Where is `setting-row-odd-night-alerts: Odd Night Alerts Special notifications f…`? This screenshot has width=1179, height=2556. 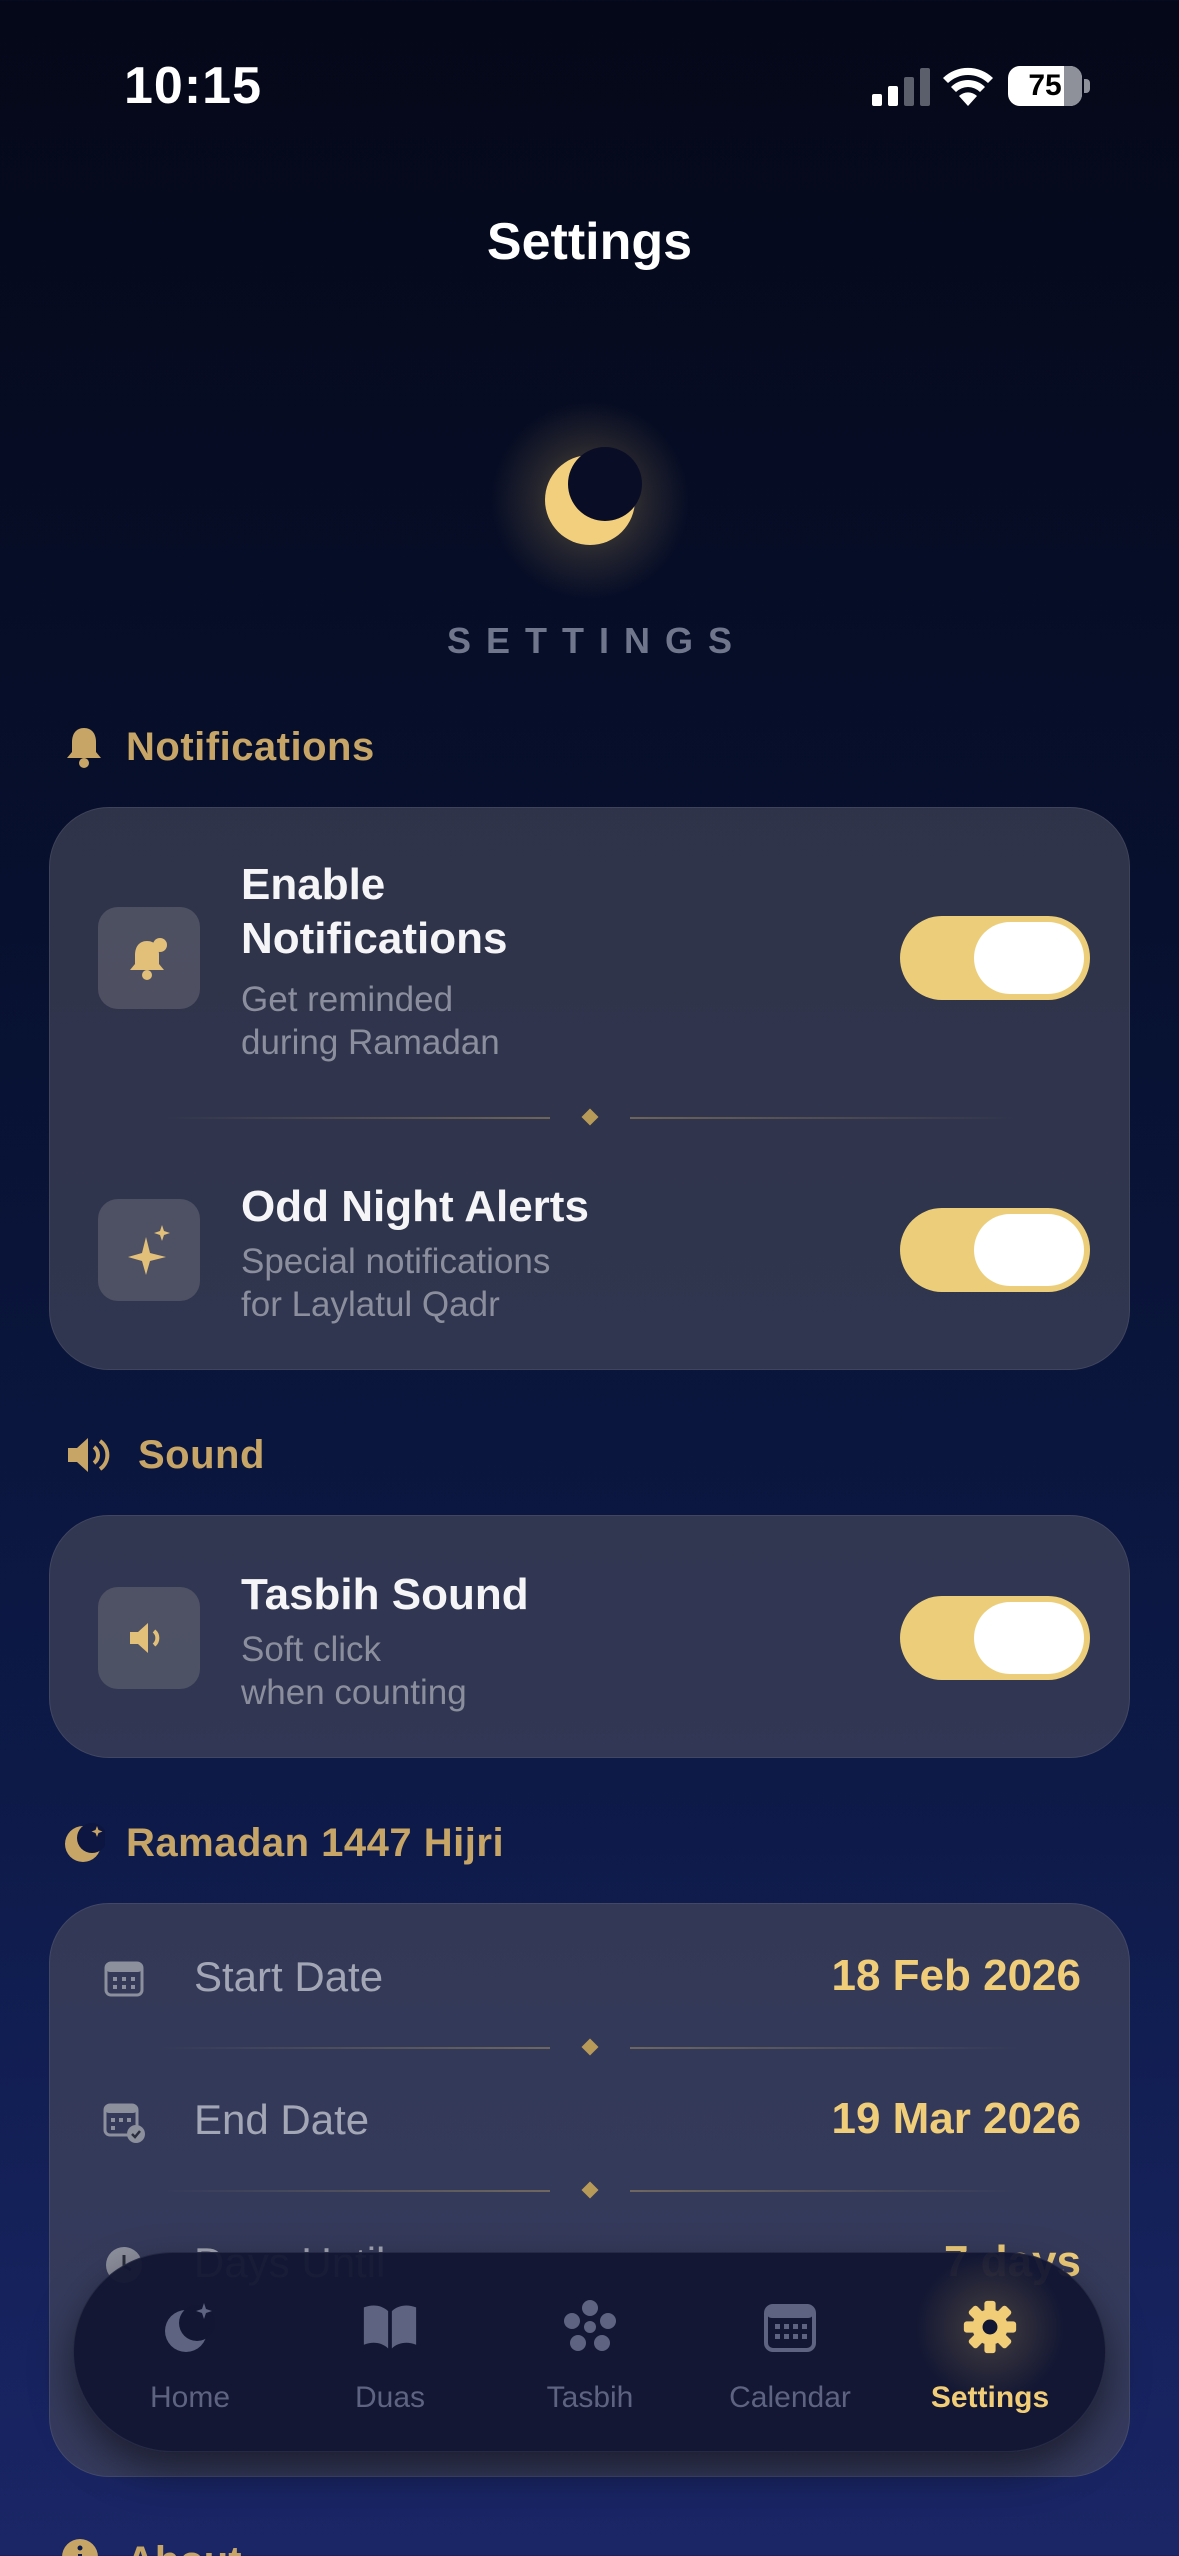 setting-row-odd-night-alerts: Odd Night Alerts Special notifications f… is located at coordinates (589, 1248).